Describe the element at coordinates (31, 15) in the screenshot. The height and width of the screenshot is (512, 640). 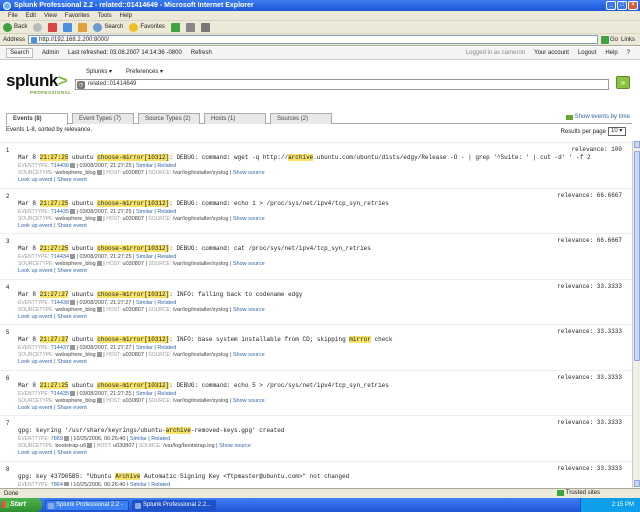
I see `menu-edit: Edit` at that location.